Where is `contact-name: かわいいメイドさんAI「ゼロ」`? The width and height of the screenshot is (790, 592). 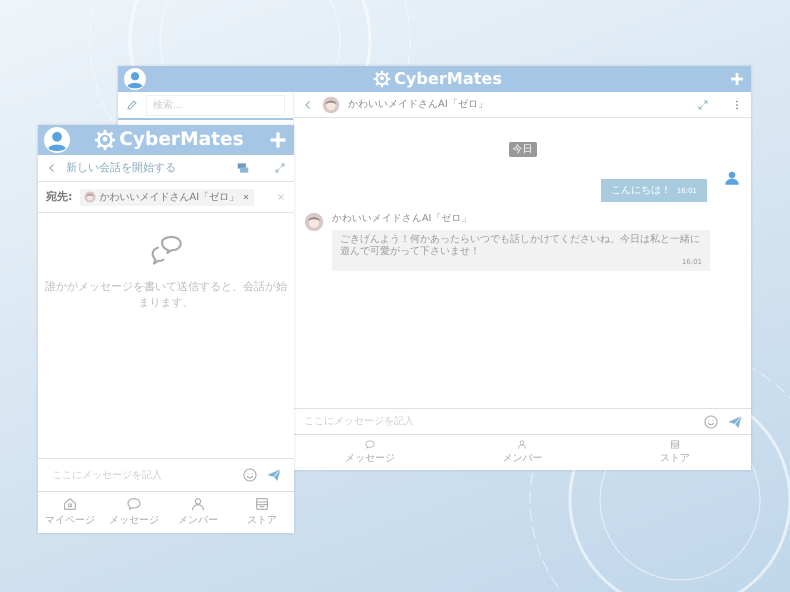 contact-name: かわいいメイドさんAI「ゼロ」 is located at coordinates (418, 105).